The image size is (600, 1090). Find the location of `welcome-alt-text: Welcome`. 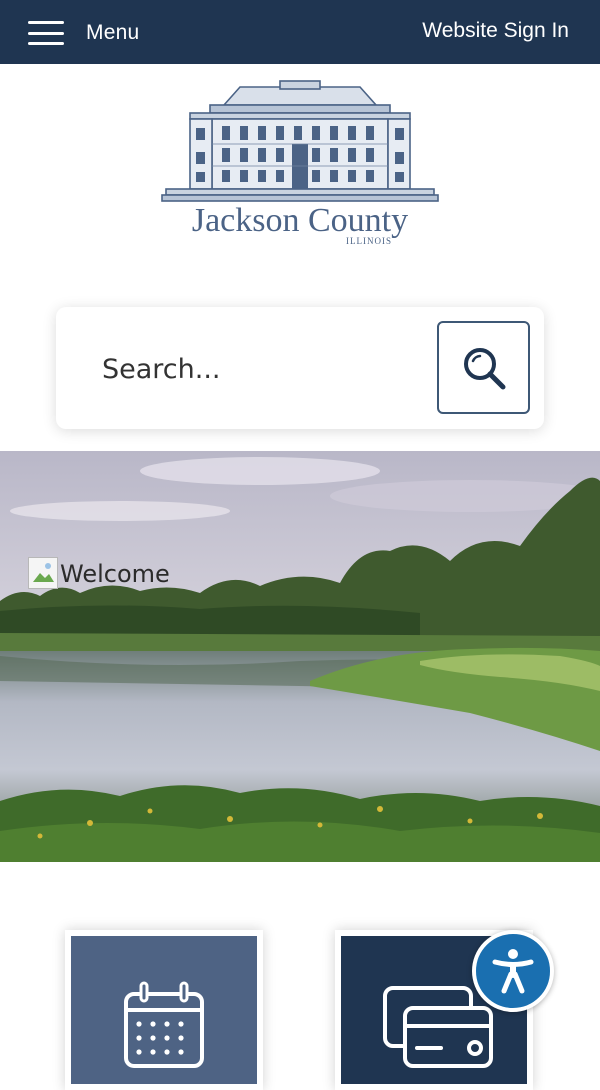

welcome-alt-text: Welcome is located at coordinates (115, 574).